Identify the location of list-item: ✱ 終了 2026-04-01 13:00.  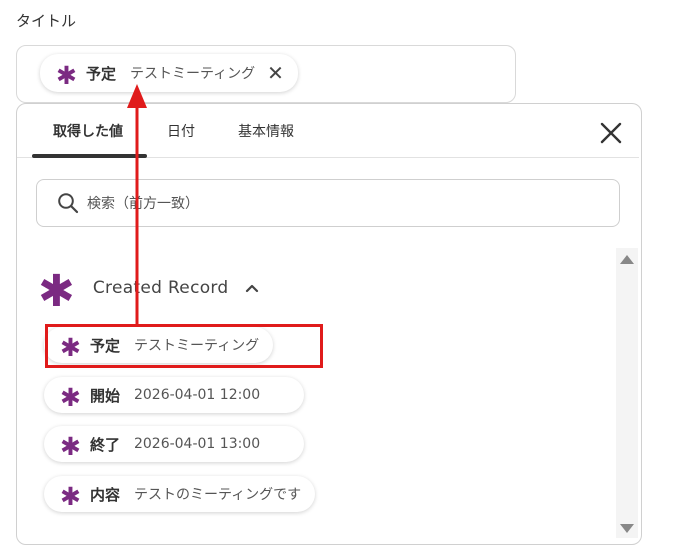
(174, 444).